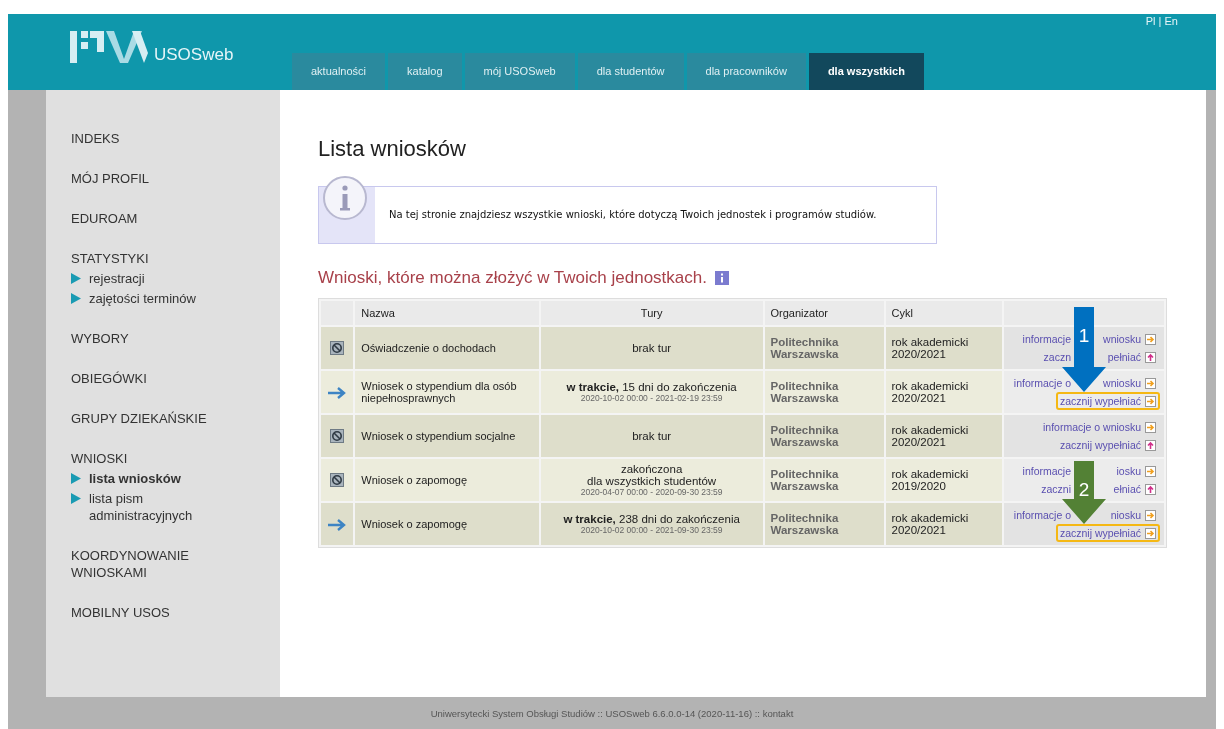  What do you see at coordinates (146, 138) in the screenshot?
I see `sidebar-item: INDEKS` at bounding box center [146, 138].